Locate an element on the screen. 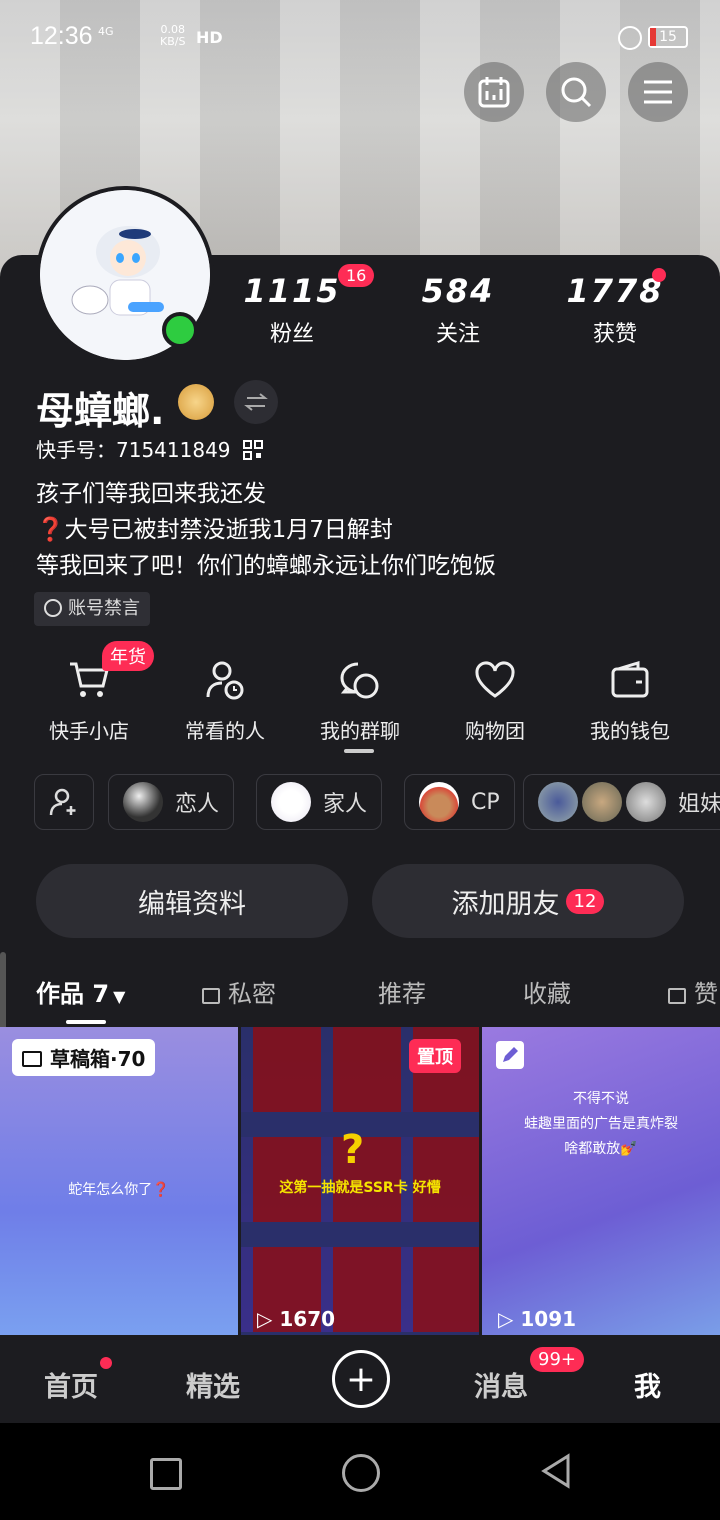 The image size is (720, 1520). heart-icon is located at coordinates (495, 679).